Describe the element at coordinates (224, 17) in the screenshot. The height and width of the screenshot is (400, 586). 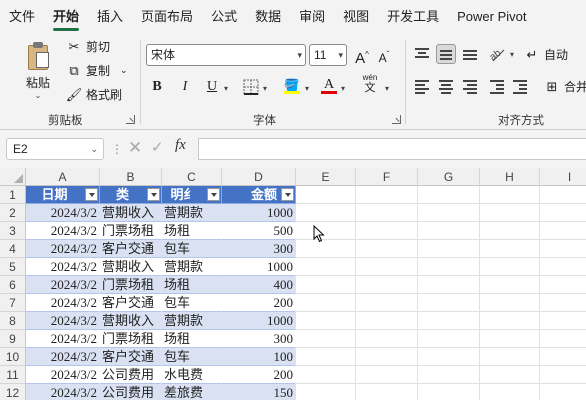
I see `menu-tab: 公式` at that location.